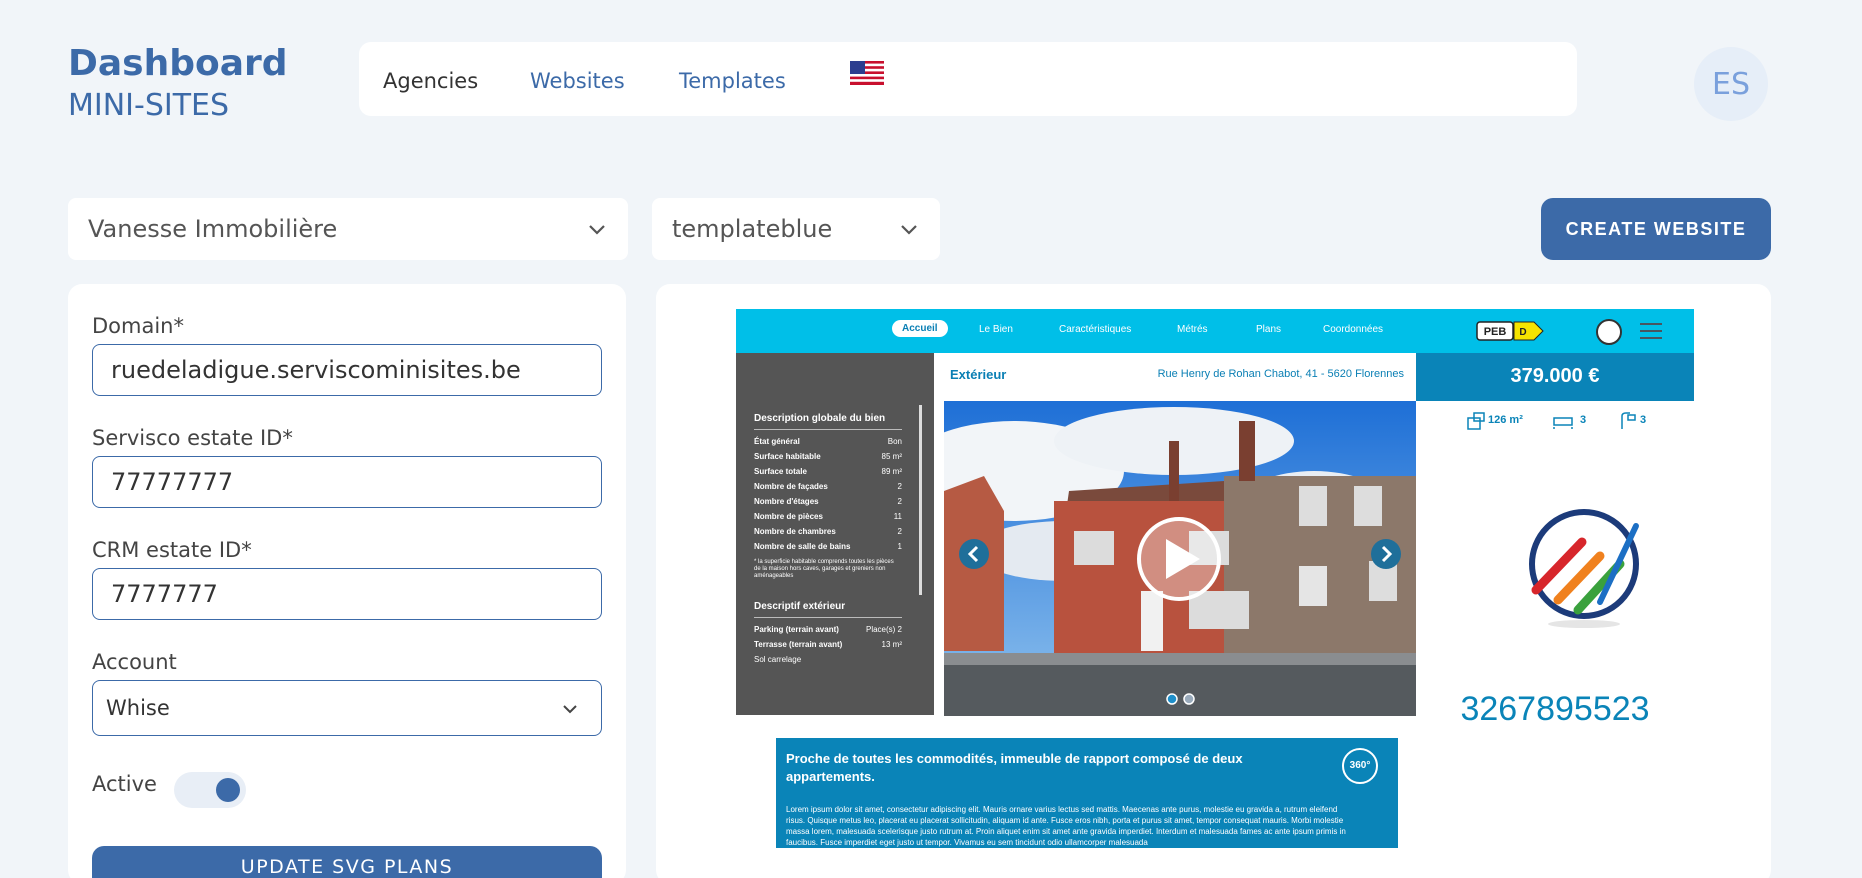 The height and width of the screenshot is (878, 1862). Describe the element at coordinates (134, 662) in the screenshot. I see `account-label: Account` at that location.